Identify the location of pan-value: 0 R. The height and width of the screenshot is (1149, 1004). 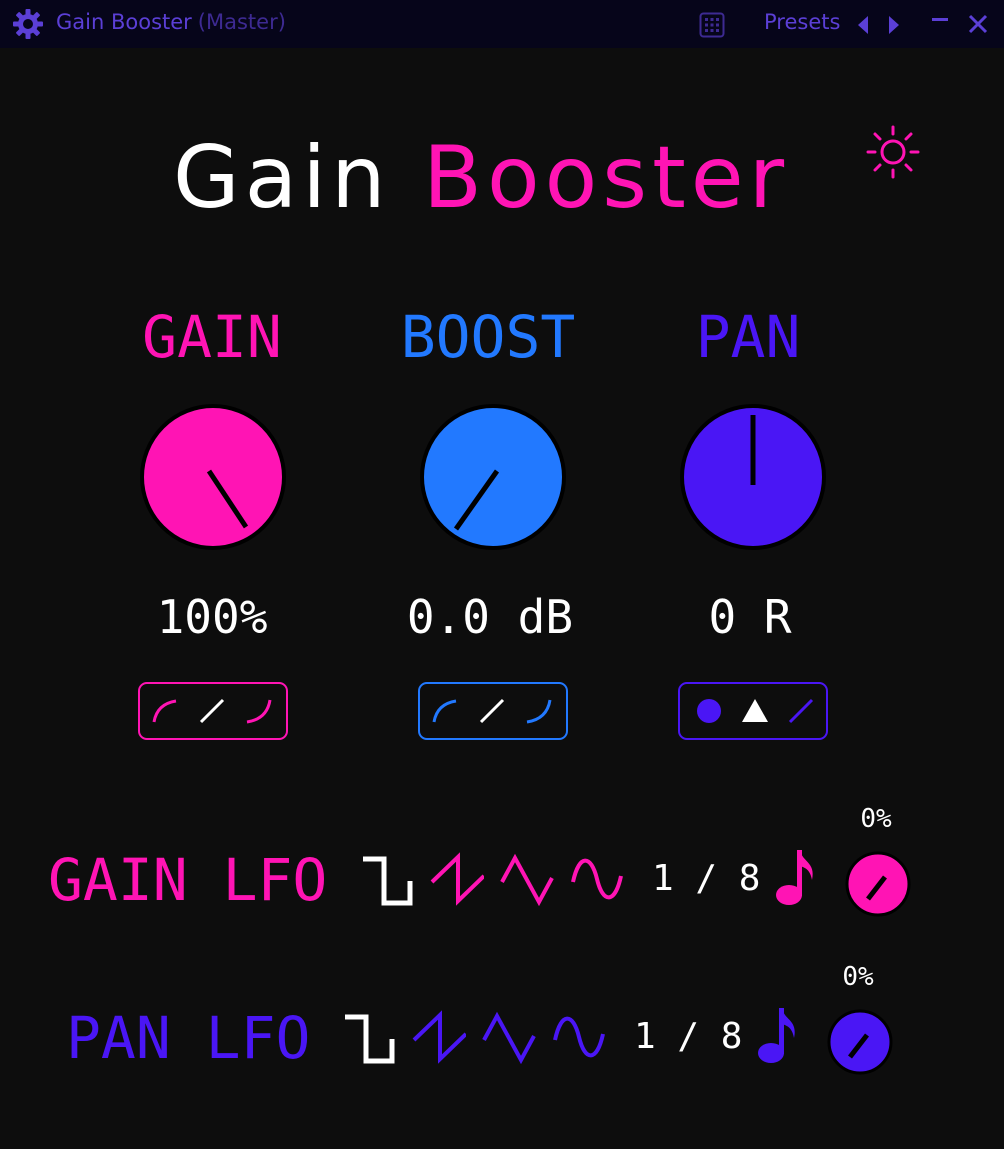
(750, 617).